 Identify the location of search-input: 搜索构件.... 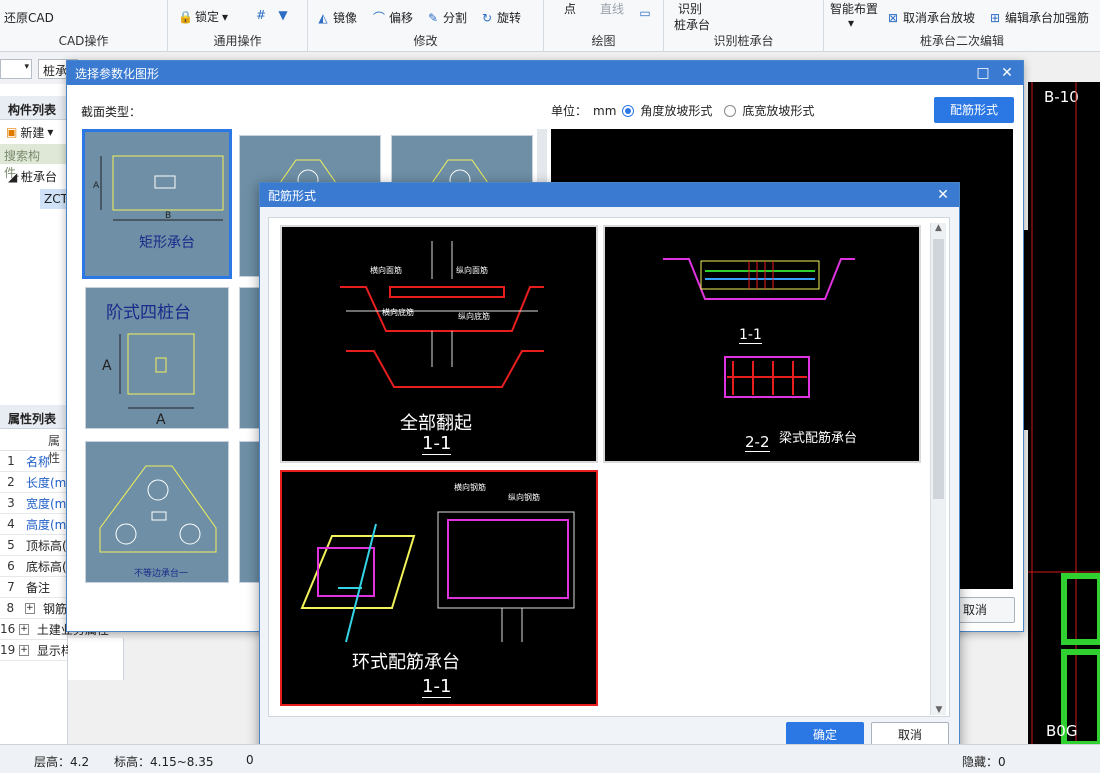
(33, 162).